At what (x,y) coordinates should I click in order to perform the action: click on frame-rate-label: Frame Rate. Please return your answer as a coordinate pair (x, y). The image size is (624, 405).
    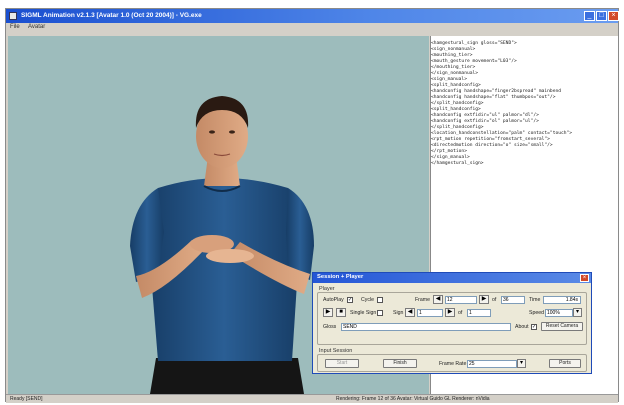
    Looking at the image, I should click on (453, 364).